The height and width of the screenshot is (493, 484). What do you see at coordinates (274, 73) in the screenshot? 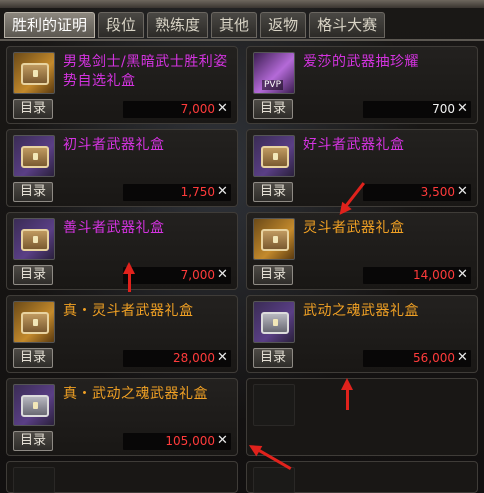
I see `pvp-crystal-icon: PVP` at bounding box center [274, 73].